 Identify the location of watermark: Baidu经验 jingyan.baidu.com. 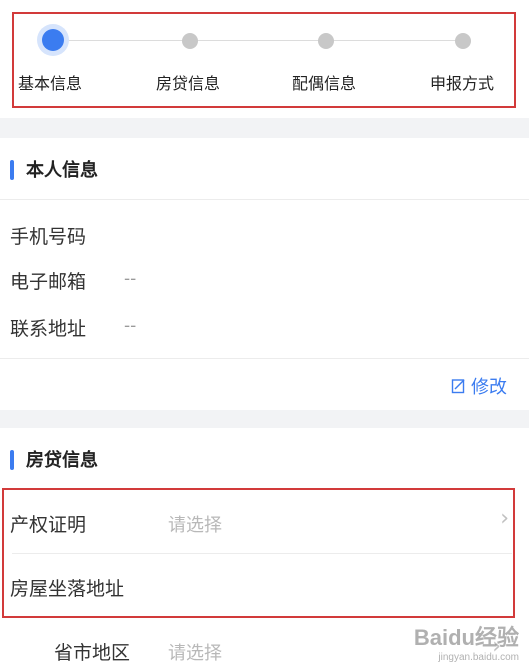
(466, 641).